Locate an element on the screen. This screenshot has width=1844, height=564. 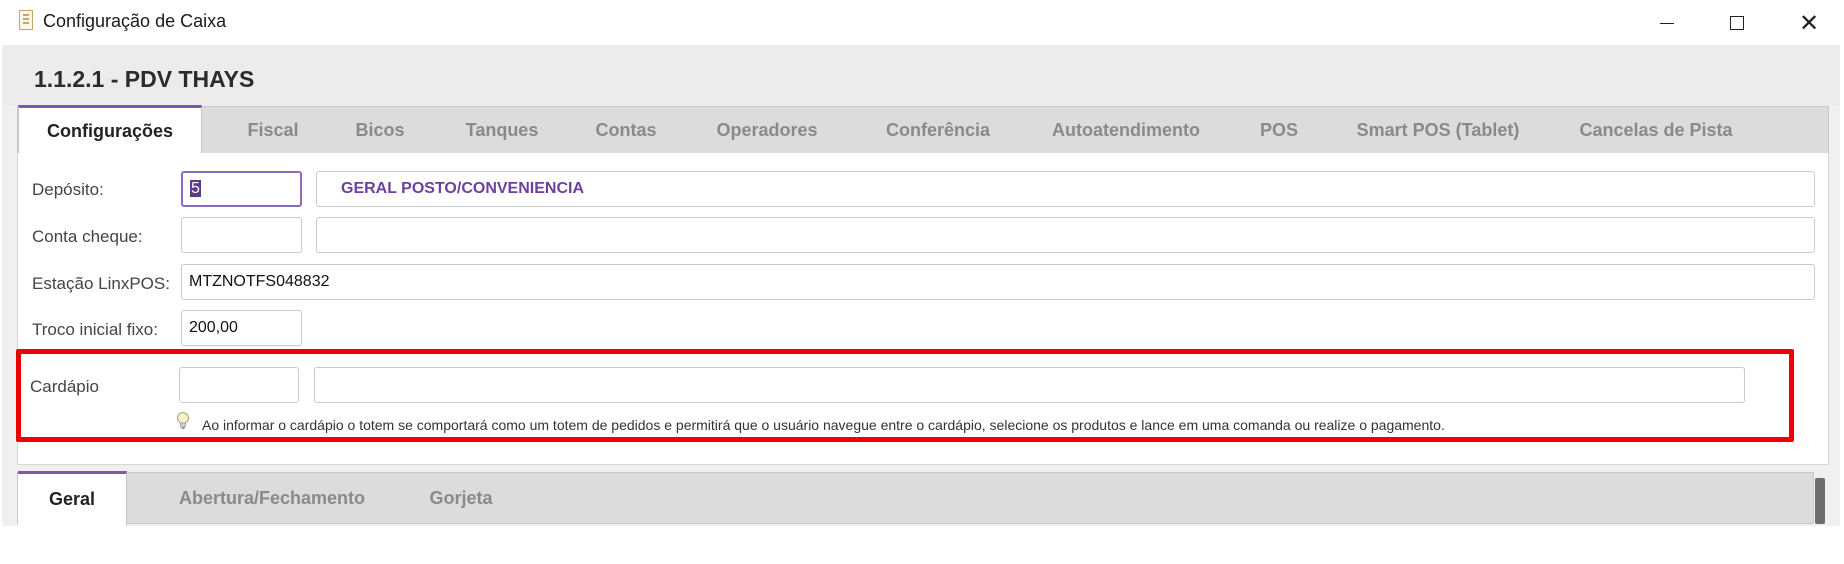
tab-tanques: Tanques is located at coordinates (502, 130).